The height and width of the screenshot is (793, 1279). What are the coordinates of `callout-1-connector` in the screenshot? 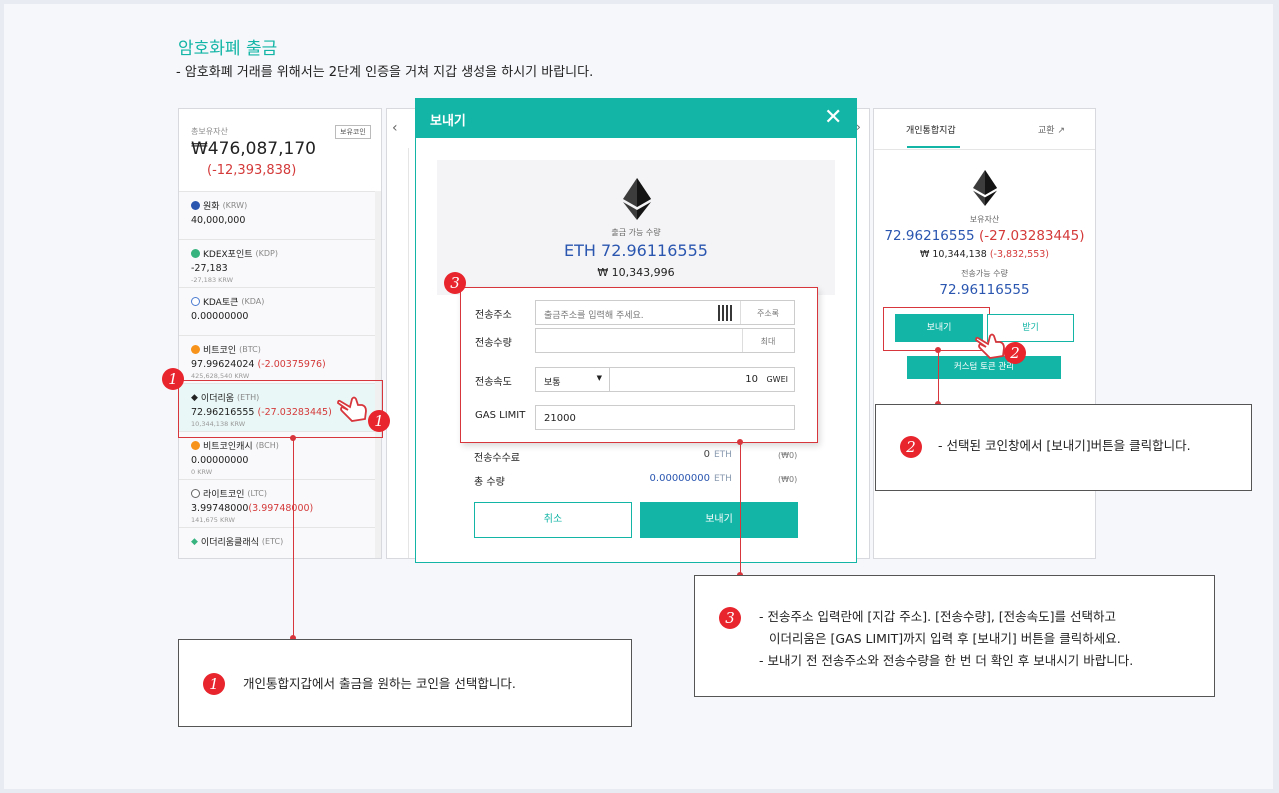 It's located at (293, 538).